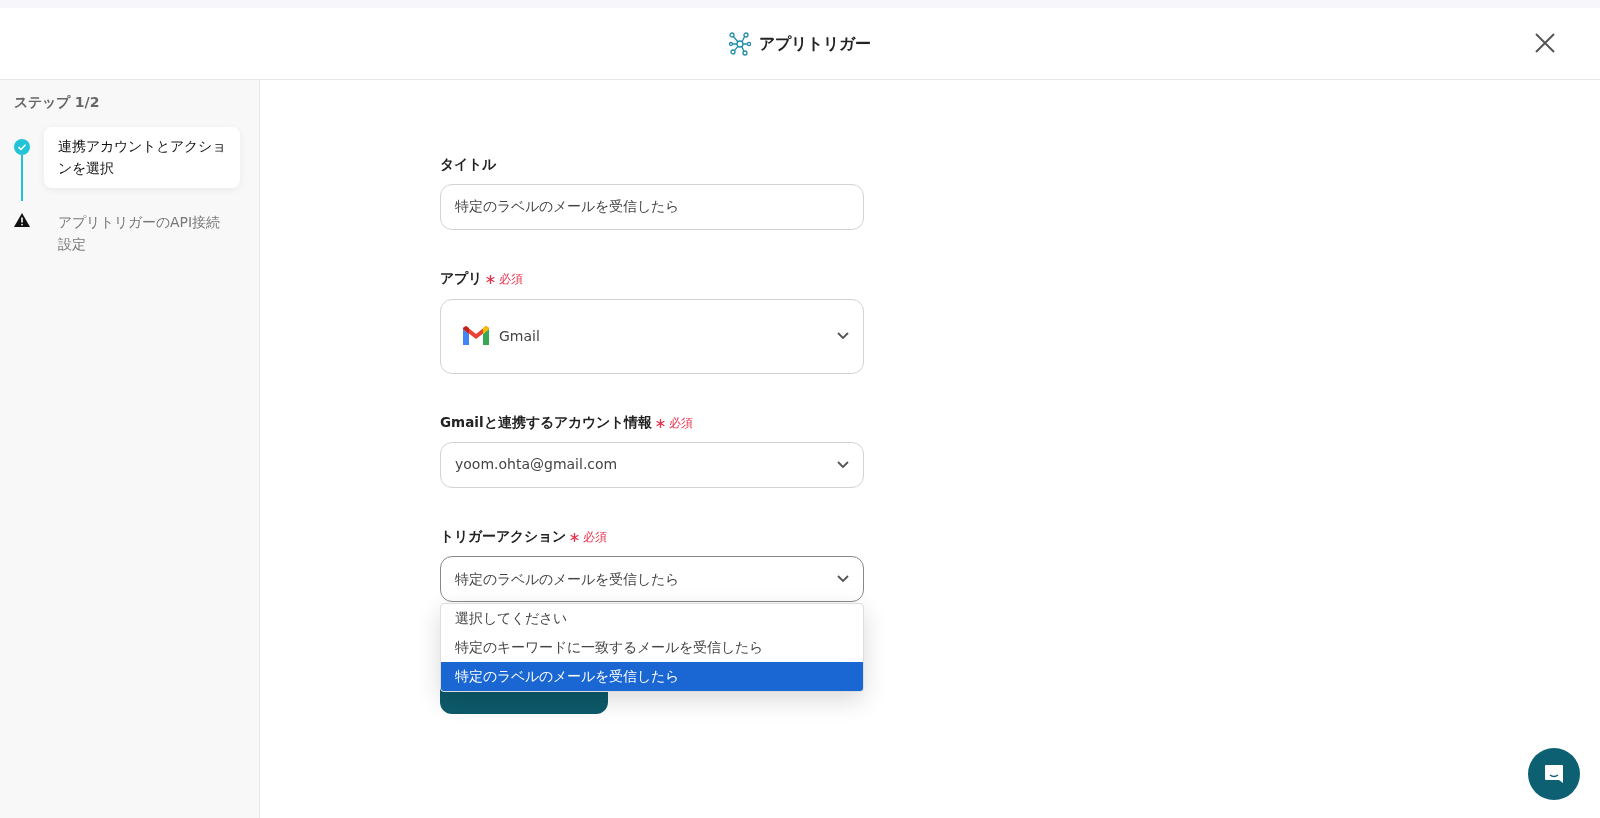 The height and width of the screenshot is (818, 1600). I want to click on envelope-m-icon, so click(476, 336).